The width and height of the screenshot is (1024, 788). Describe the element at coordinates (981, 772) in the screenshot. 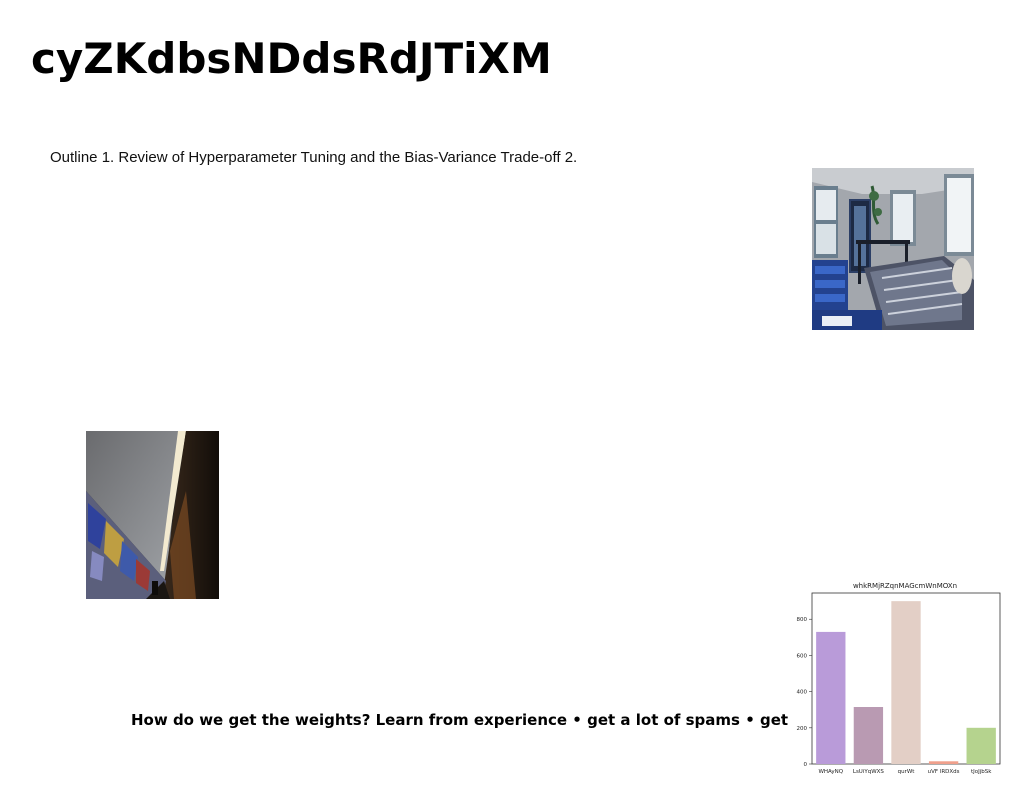

I see `chart-x-tick-label: tJoJjbSk` at that location.